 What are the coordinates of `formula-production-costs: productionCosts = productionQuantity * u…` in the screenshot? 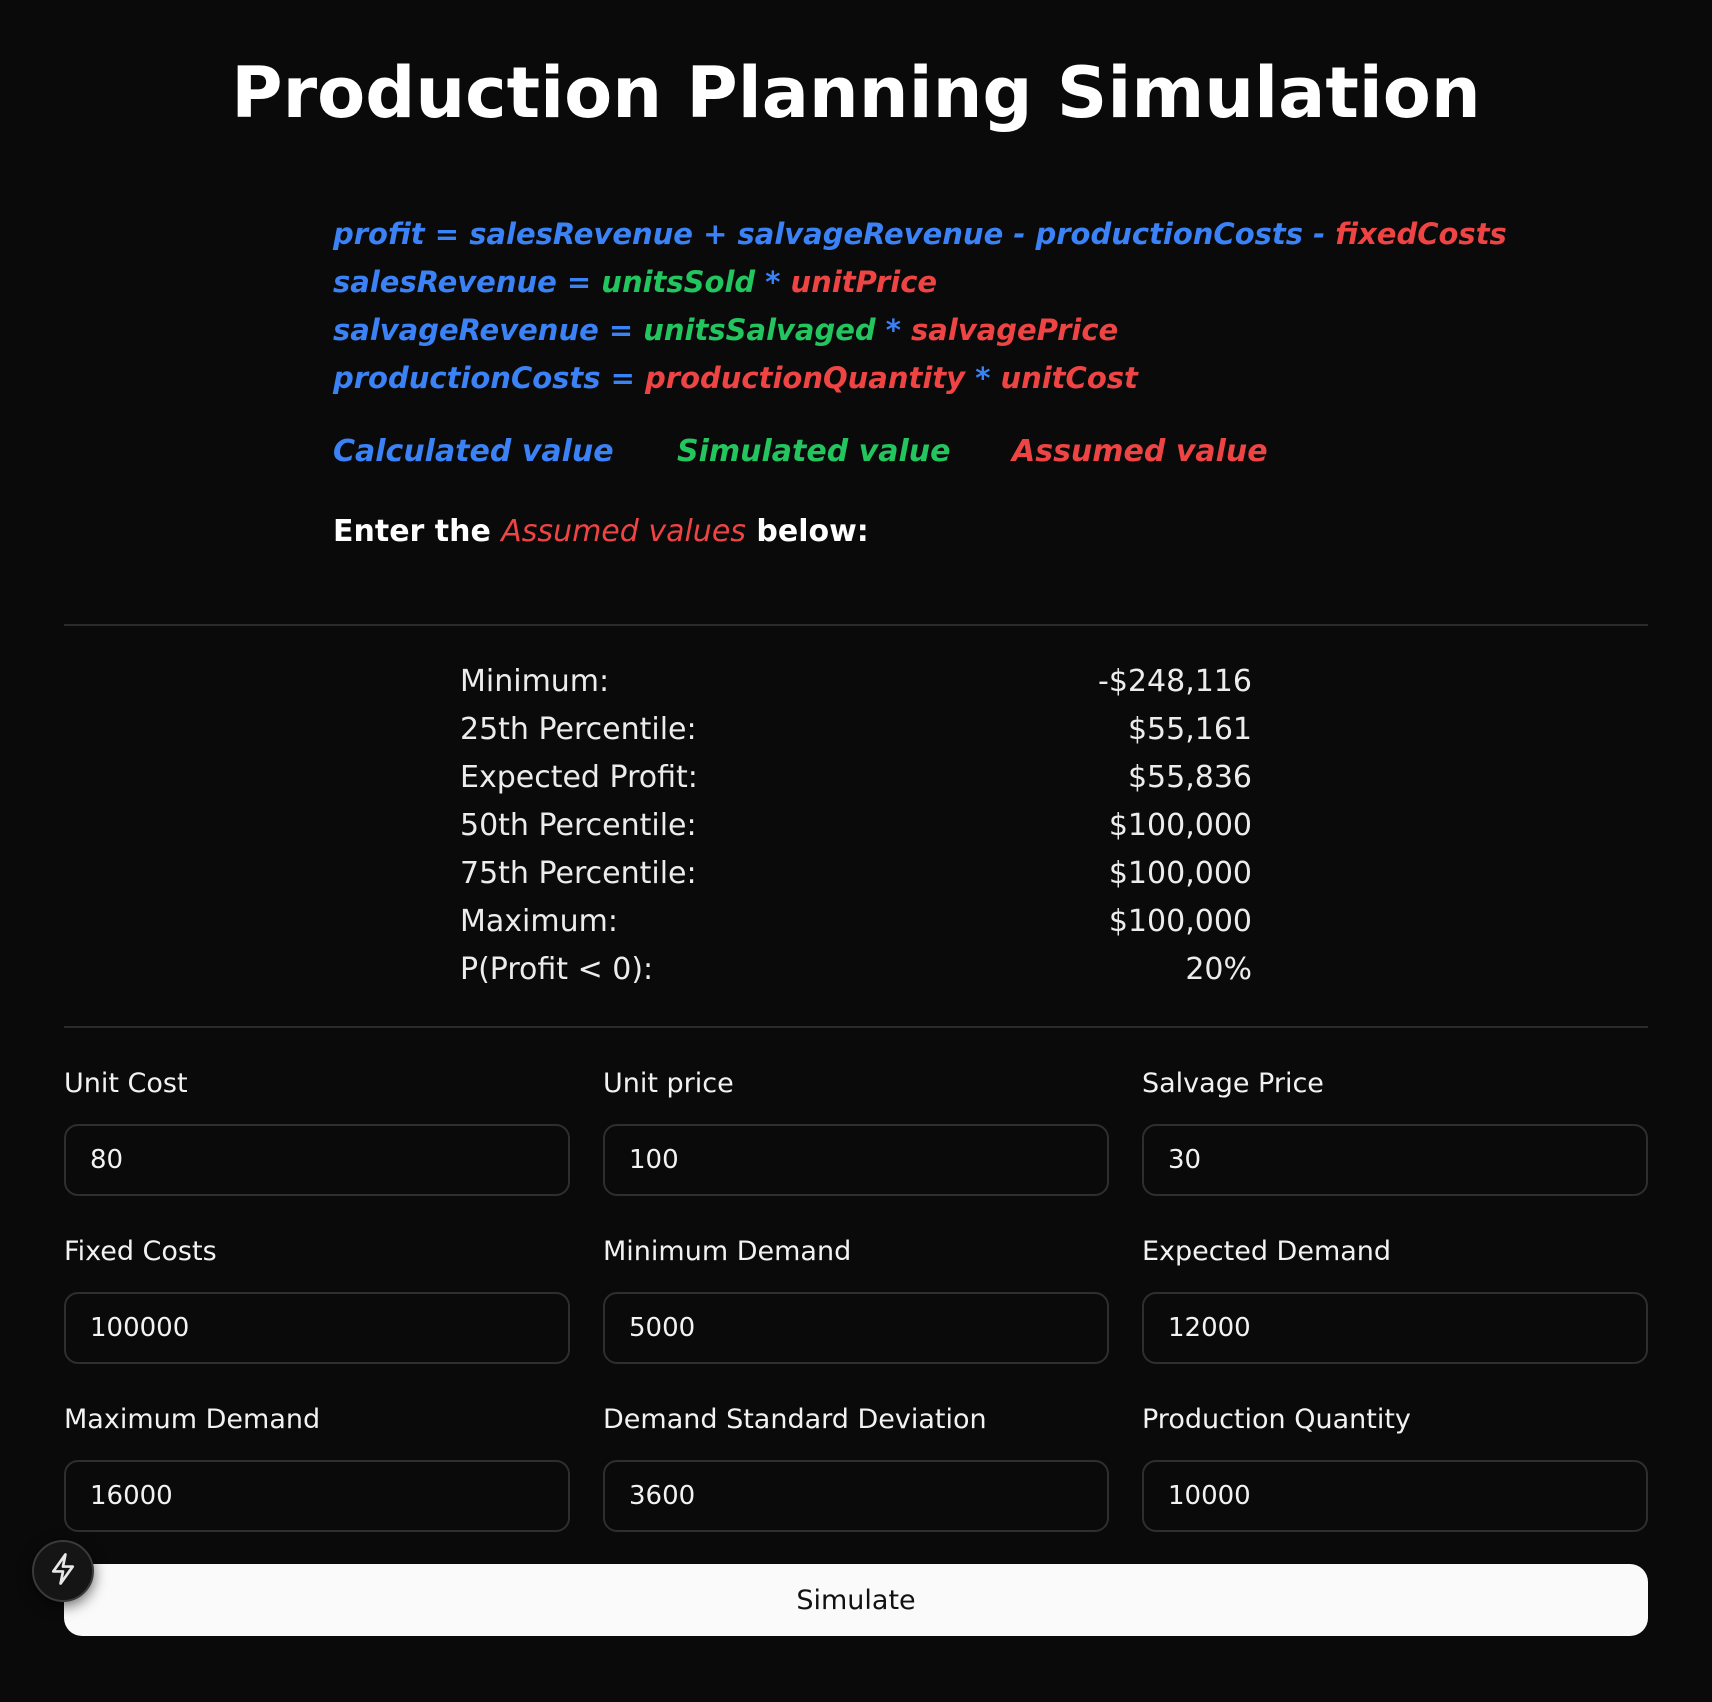 It's located at (920, 378).